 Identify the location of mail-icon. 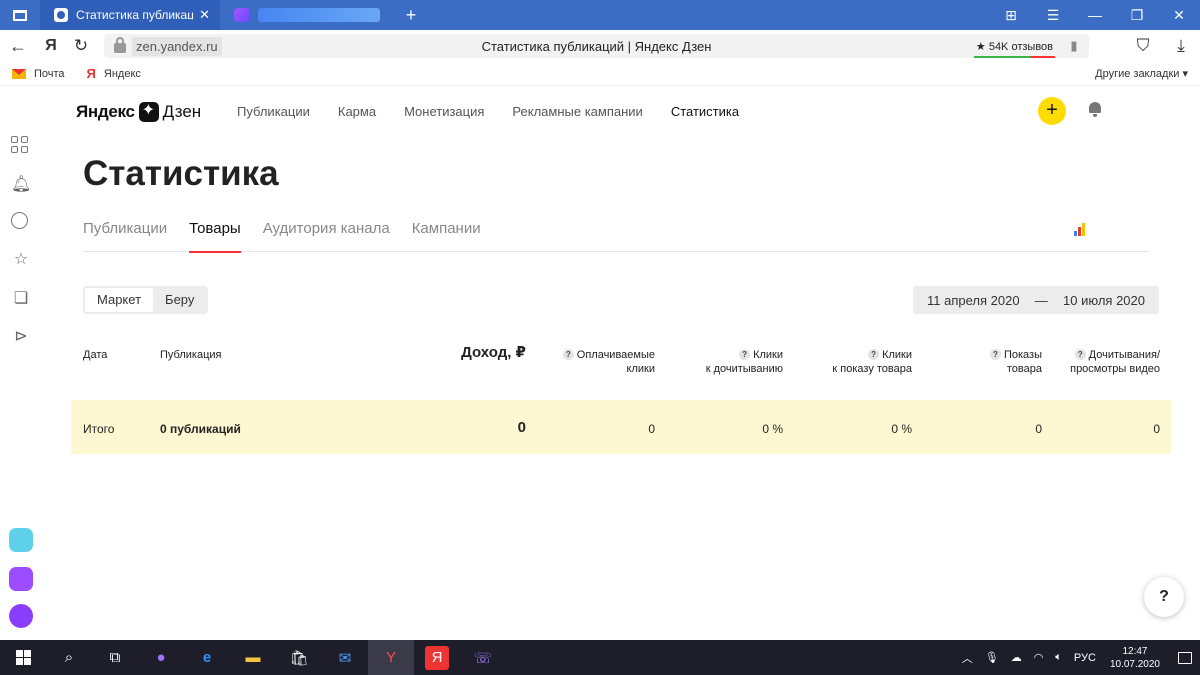
(19, 73).